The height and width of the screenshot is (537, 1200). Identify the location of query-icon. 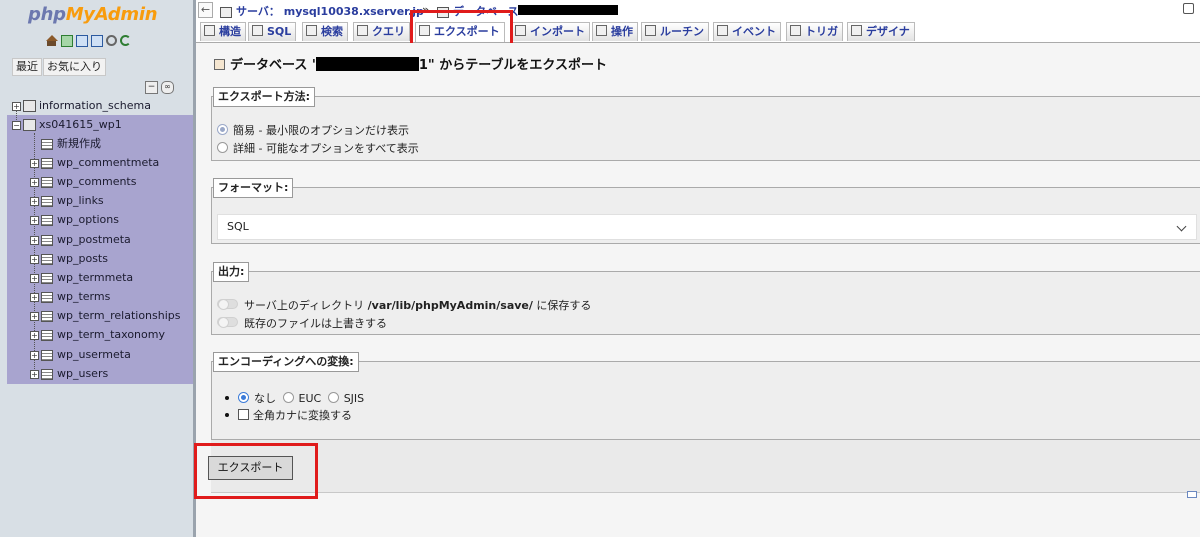
(362, 30).